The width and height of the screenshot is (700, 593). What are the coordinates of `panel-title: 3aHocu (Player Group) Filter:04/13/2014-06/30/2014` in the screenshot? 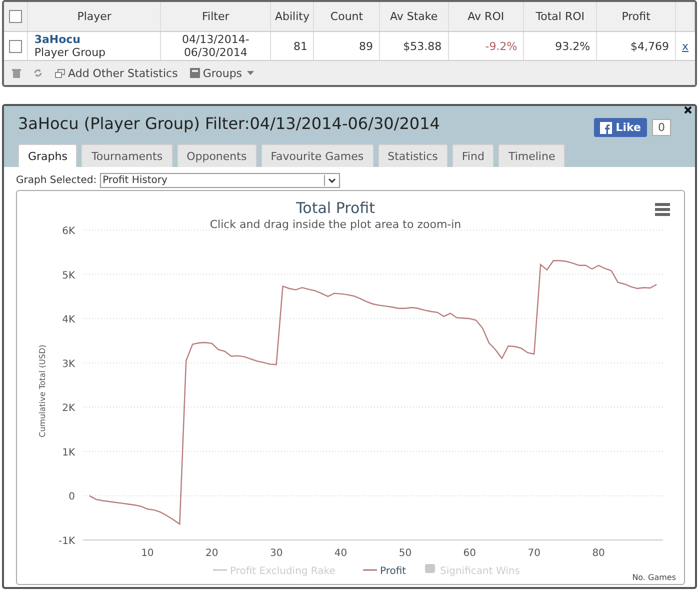 It's located at (229, 124).